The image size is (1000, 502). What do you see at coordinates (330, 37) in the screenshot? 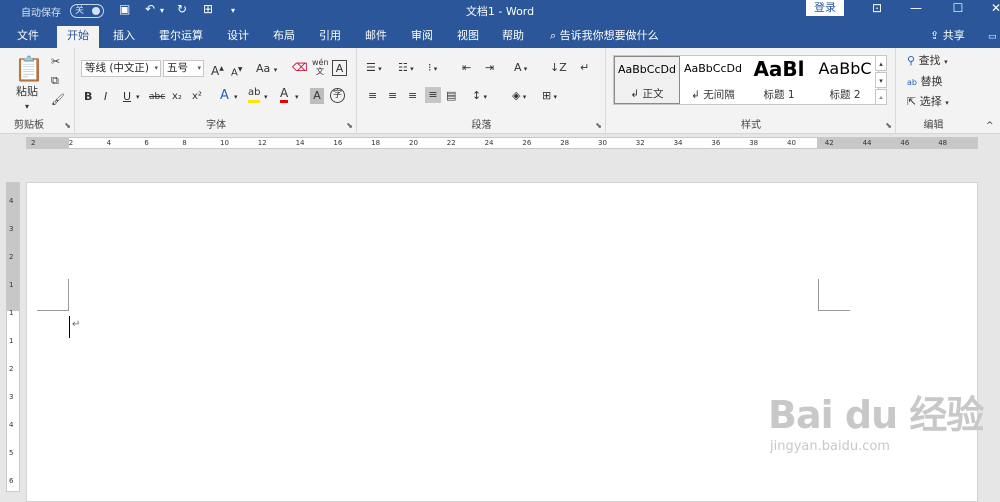
I see `tab-references: 引用` at bounding box center [330, 37].